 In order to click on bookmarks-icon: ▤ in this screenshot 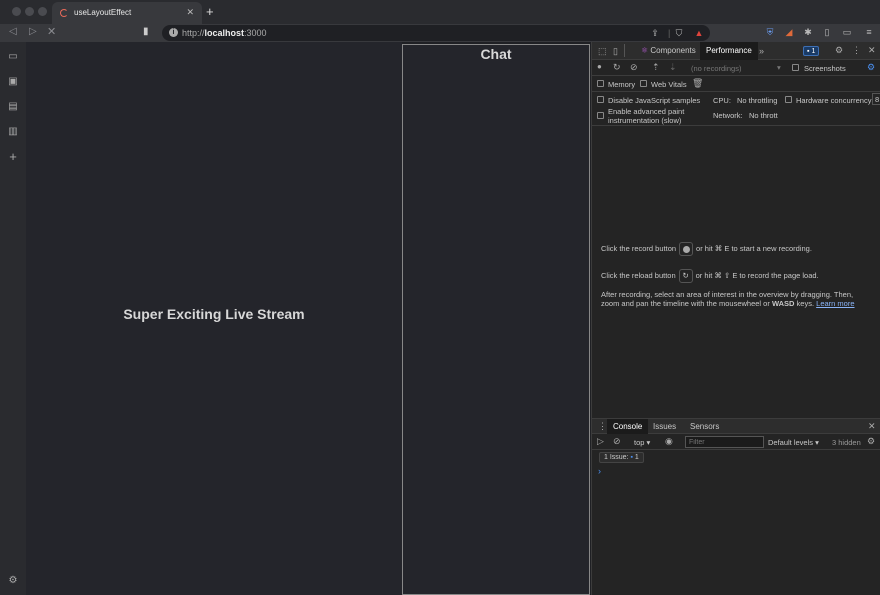, I will do `click(13, 107)`.